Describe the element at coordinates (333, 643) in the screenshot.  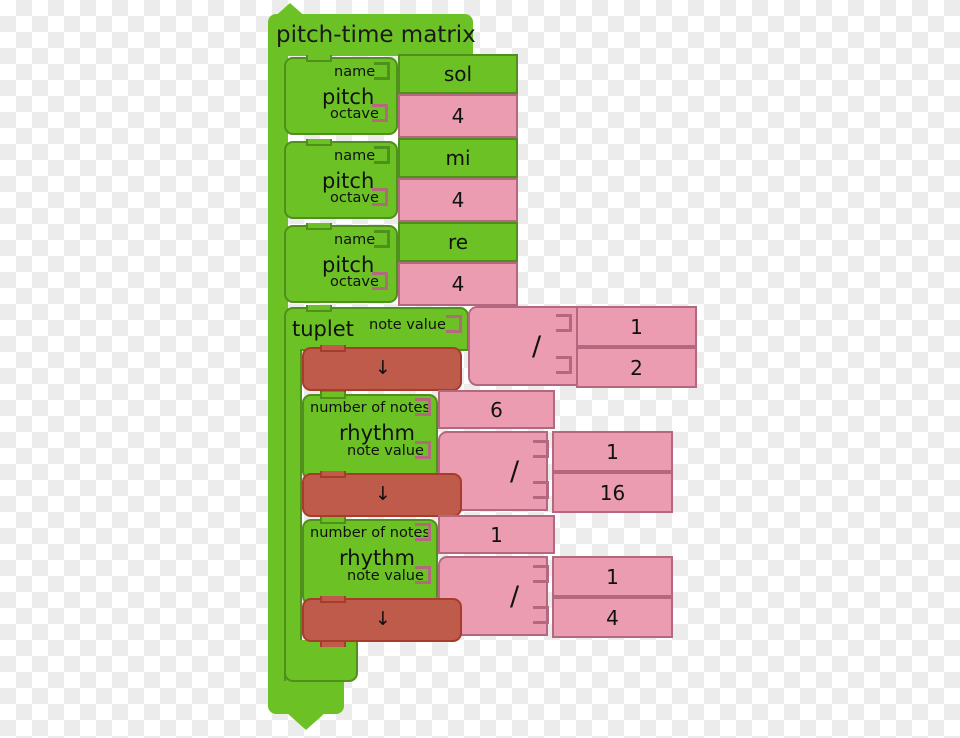
I see `note-glyph-3-notch-bottom` at that location.